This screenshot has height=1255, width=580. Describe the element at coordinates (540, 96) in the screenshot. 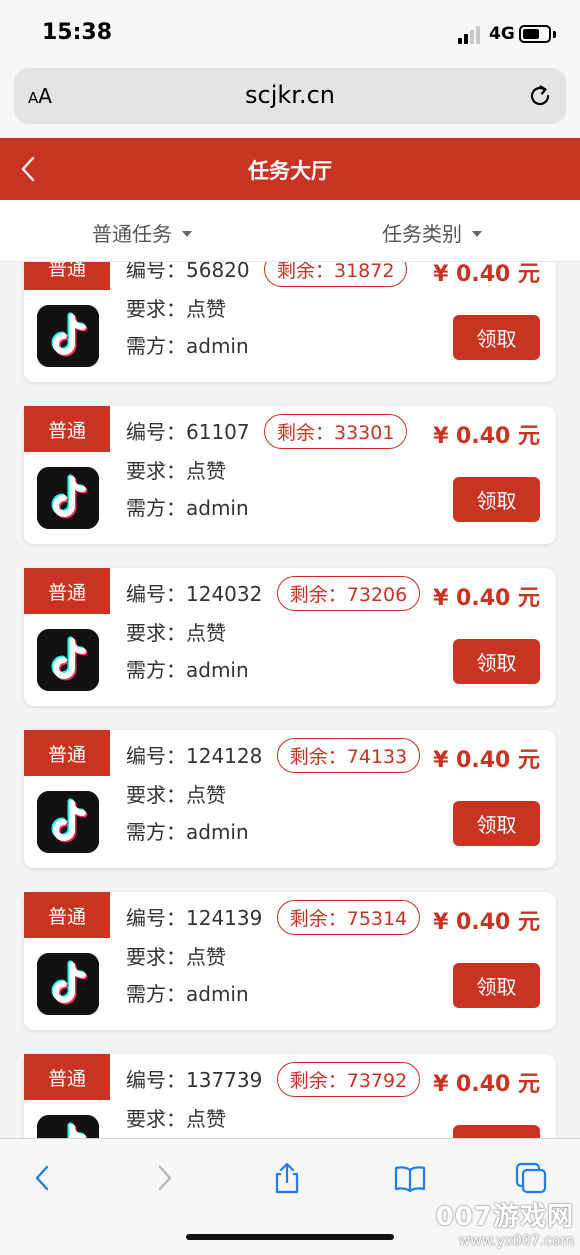

I see `reload-icon` at that location.